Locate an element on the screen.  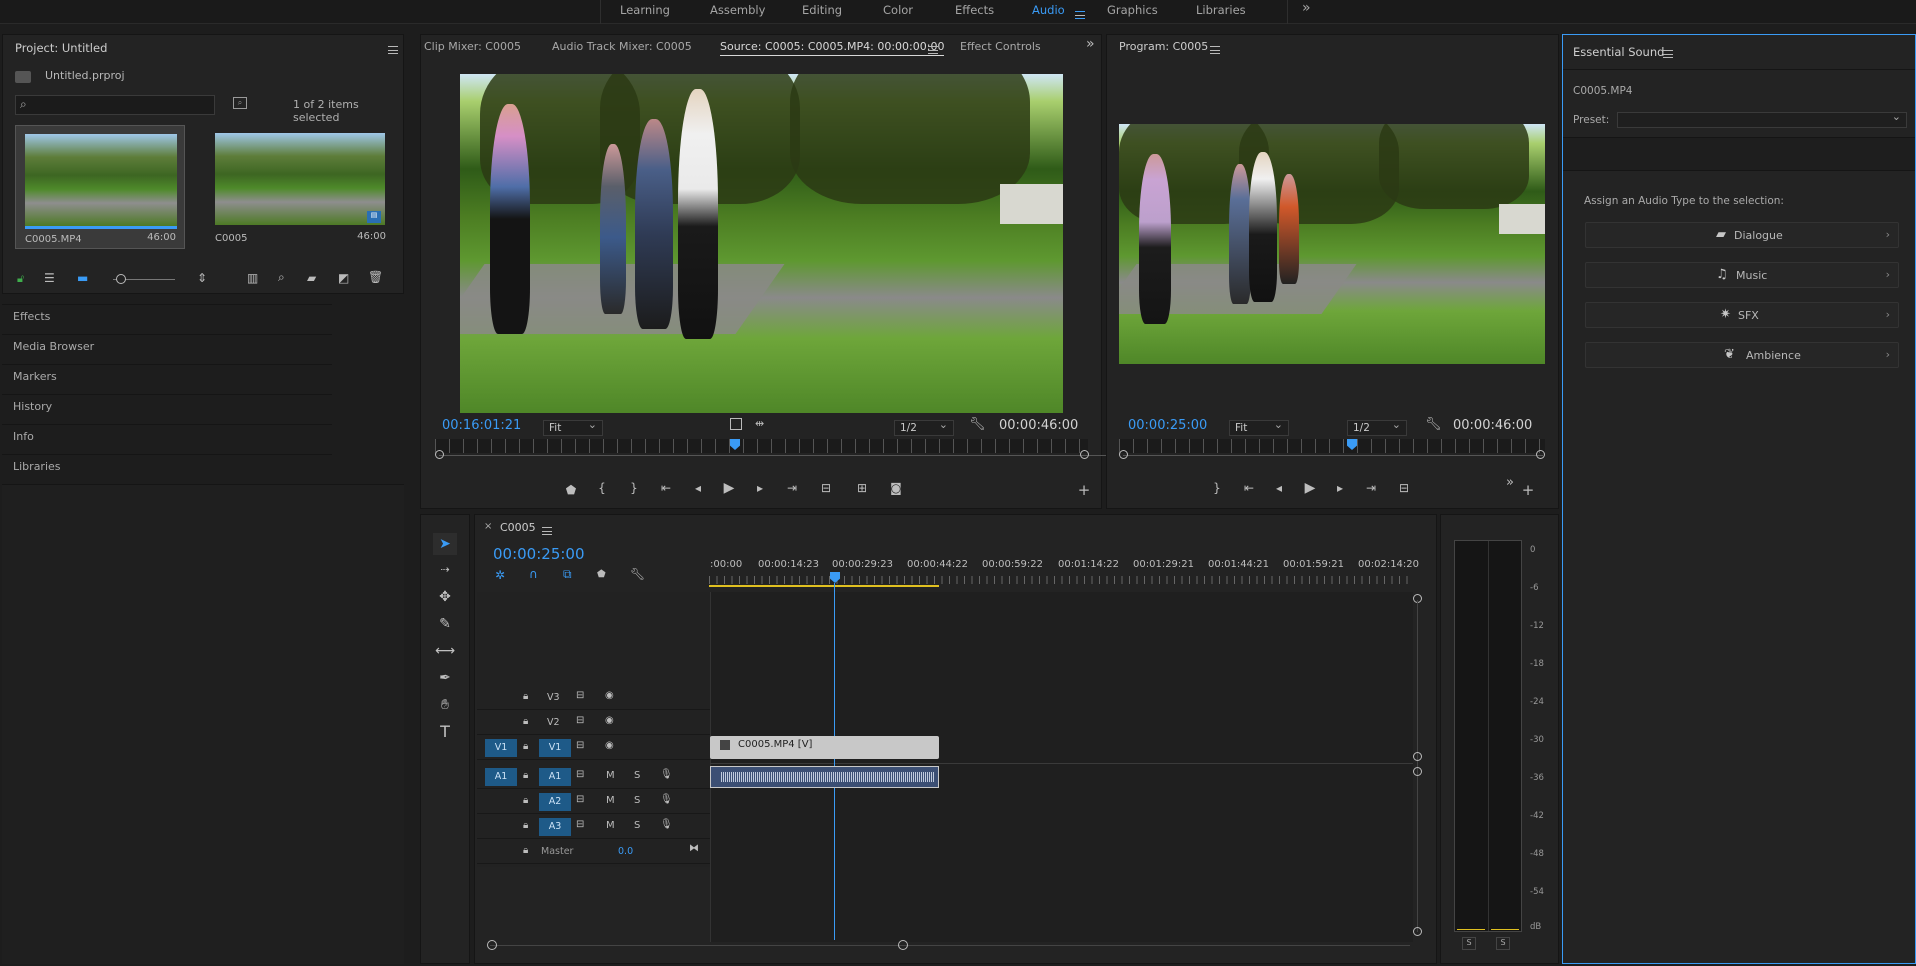
preset-dropdown is located at coordinates (1762, 119).